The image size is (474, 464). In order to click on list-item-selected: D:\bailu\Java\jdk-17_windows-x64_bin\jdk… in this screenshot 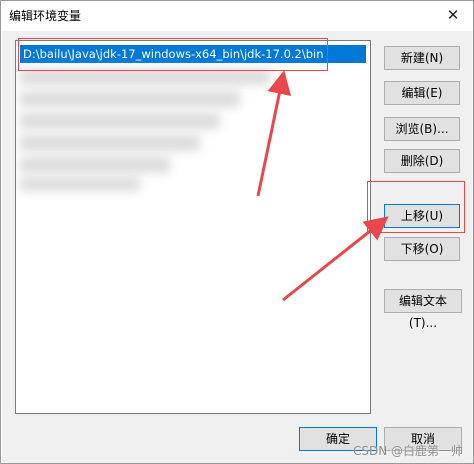, I will do `click(193, 54)`.